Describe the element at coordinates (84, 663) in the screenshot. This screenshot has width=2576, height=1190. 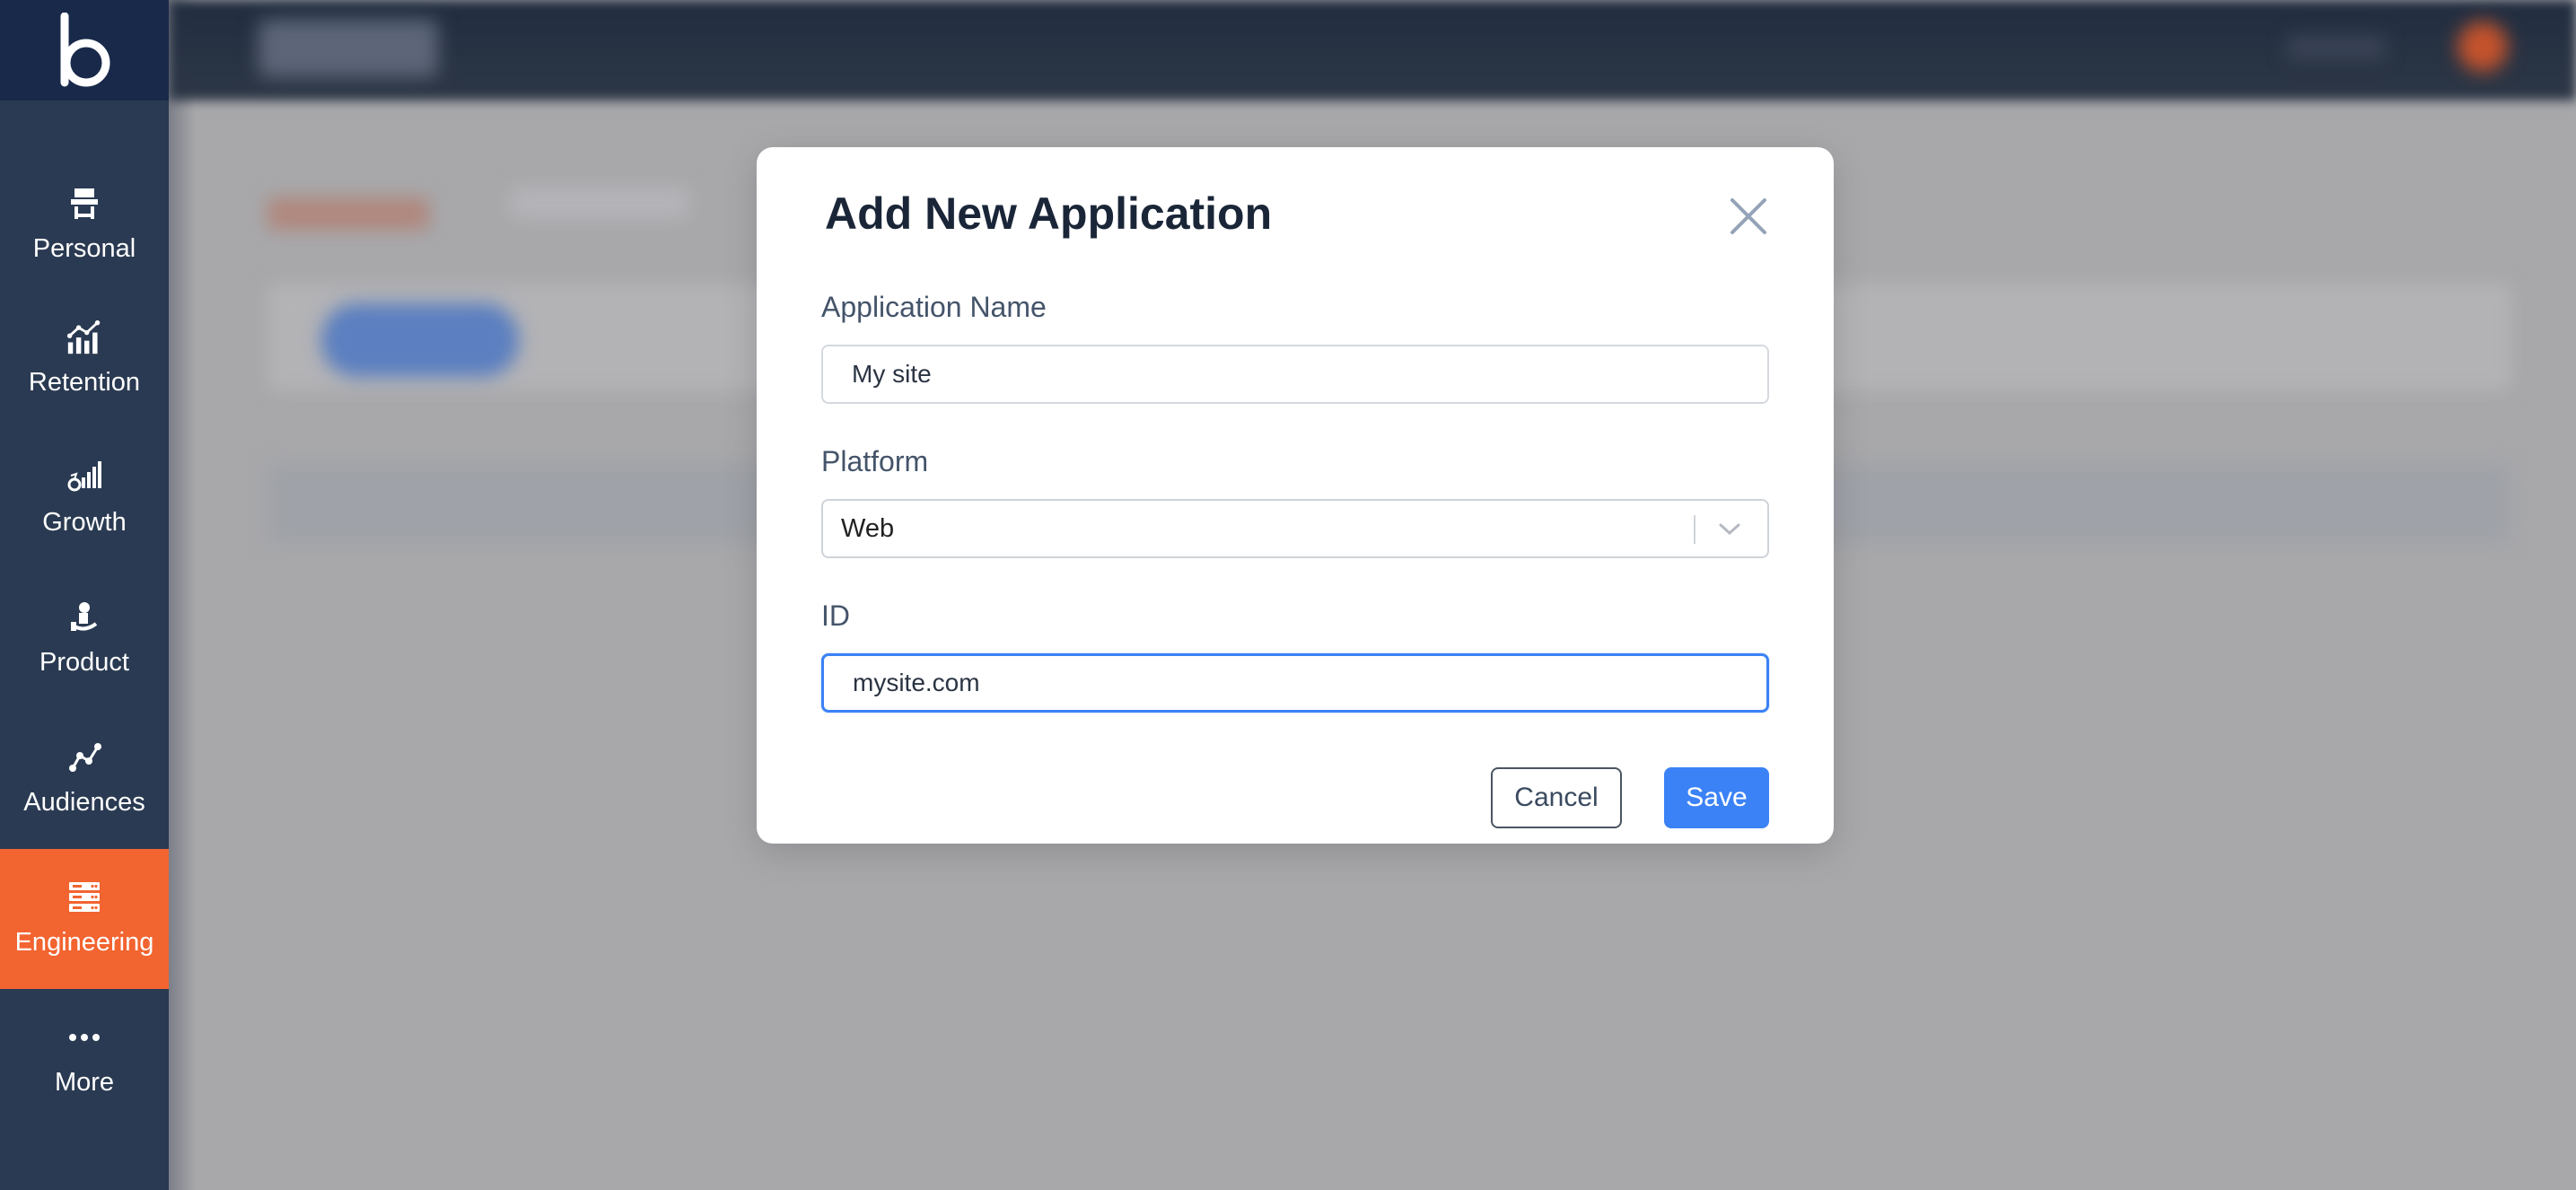
I see `sidebar-item-label: Product` at that location.